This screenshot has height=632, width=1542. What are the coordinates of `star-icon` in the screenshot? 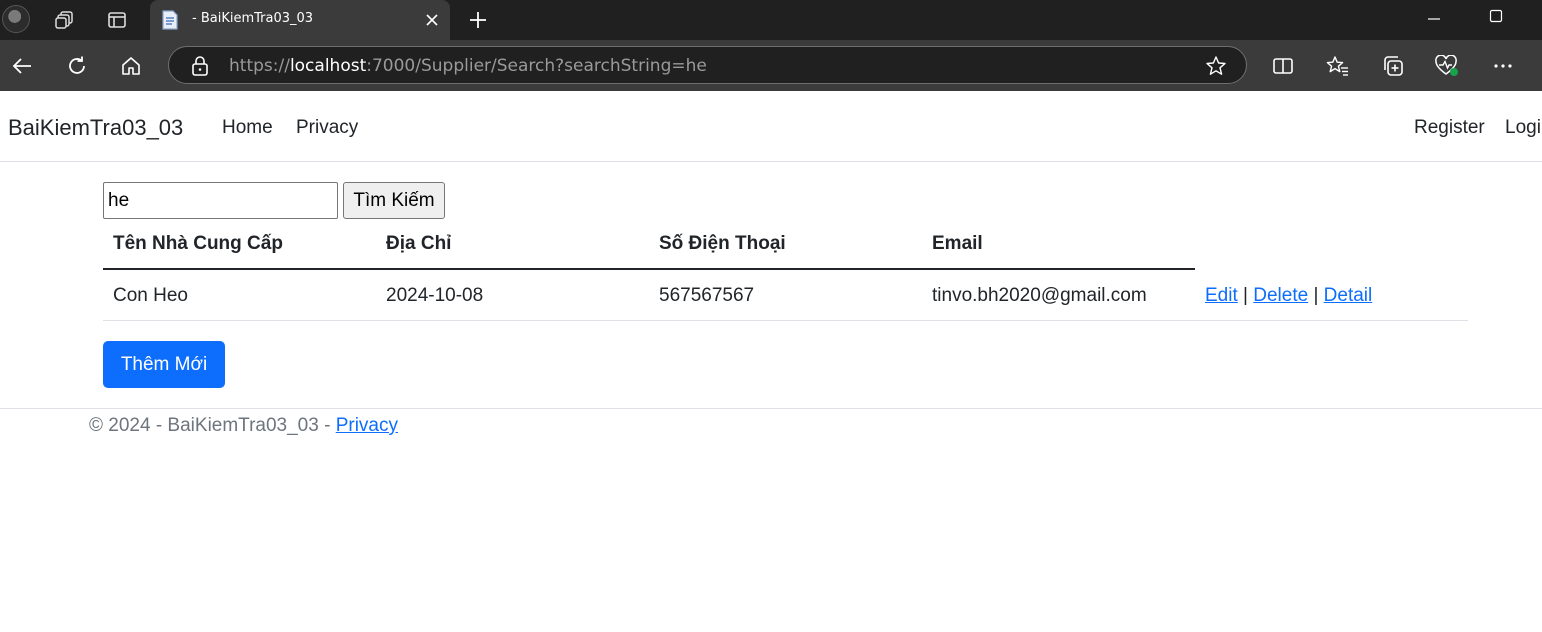 It's located at (1216, 66).